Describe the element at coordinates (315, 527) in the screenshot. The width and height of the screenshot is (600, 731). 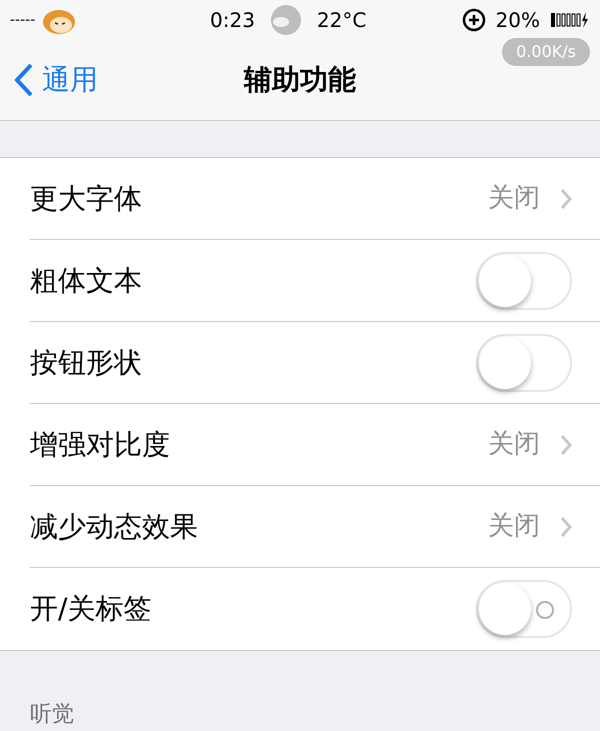
I see `settings-row: 减少动态效果 关闭` at that location.